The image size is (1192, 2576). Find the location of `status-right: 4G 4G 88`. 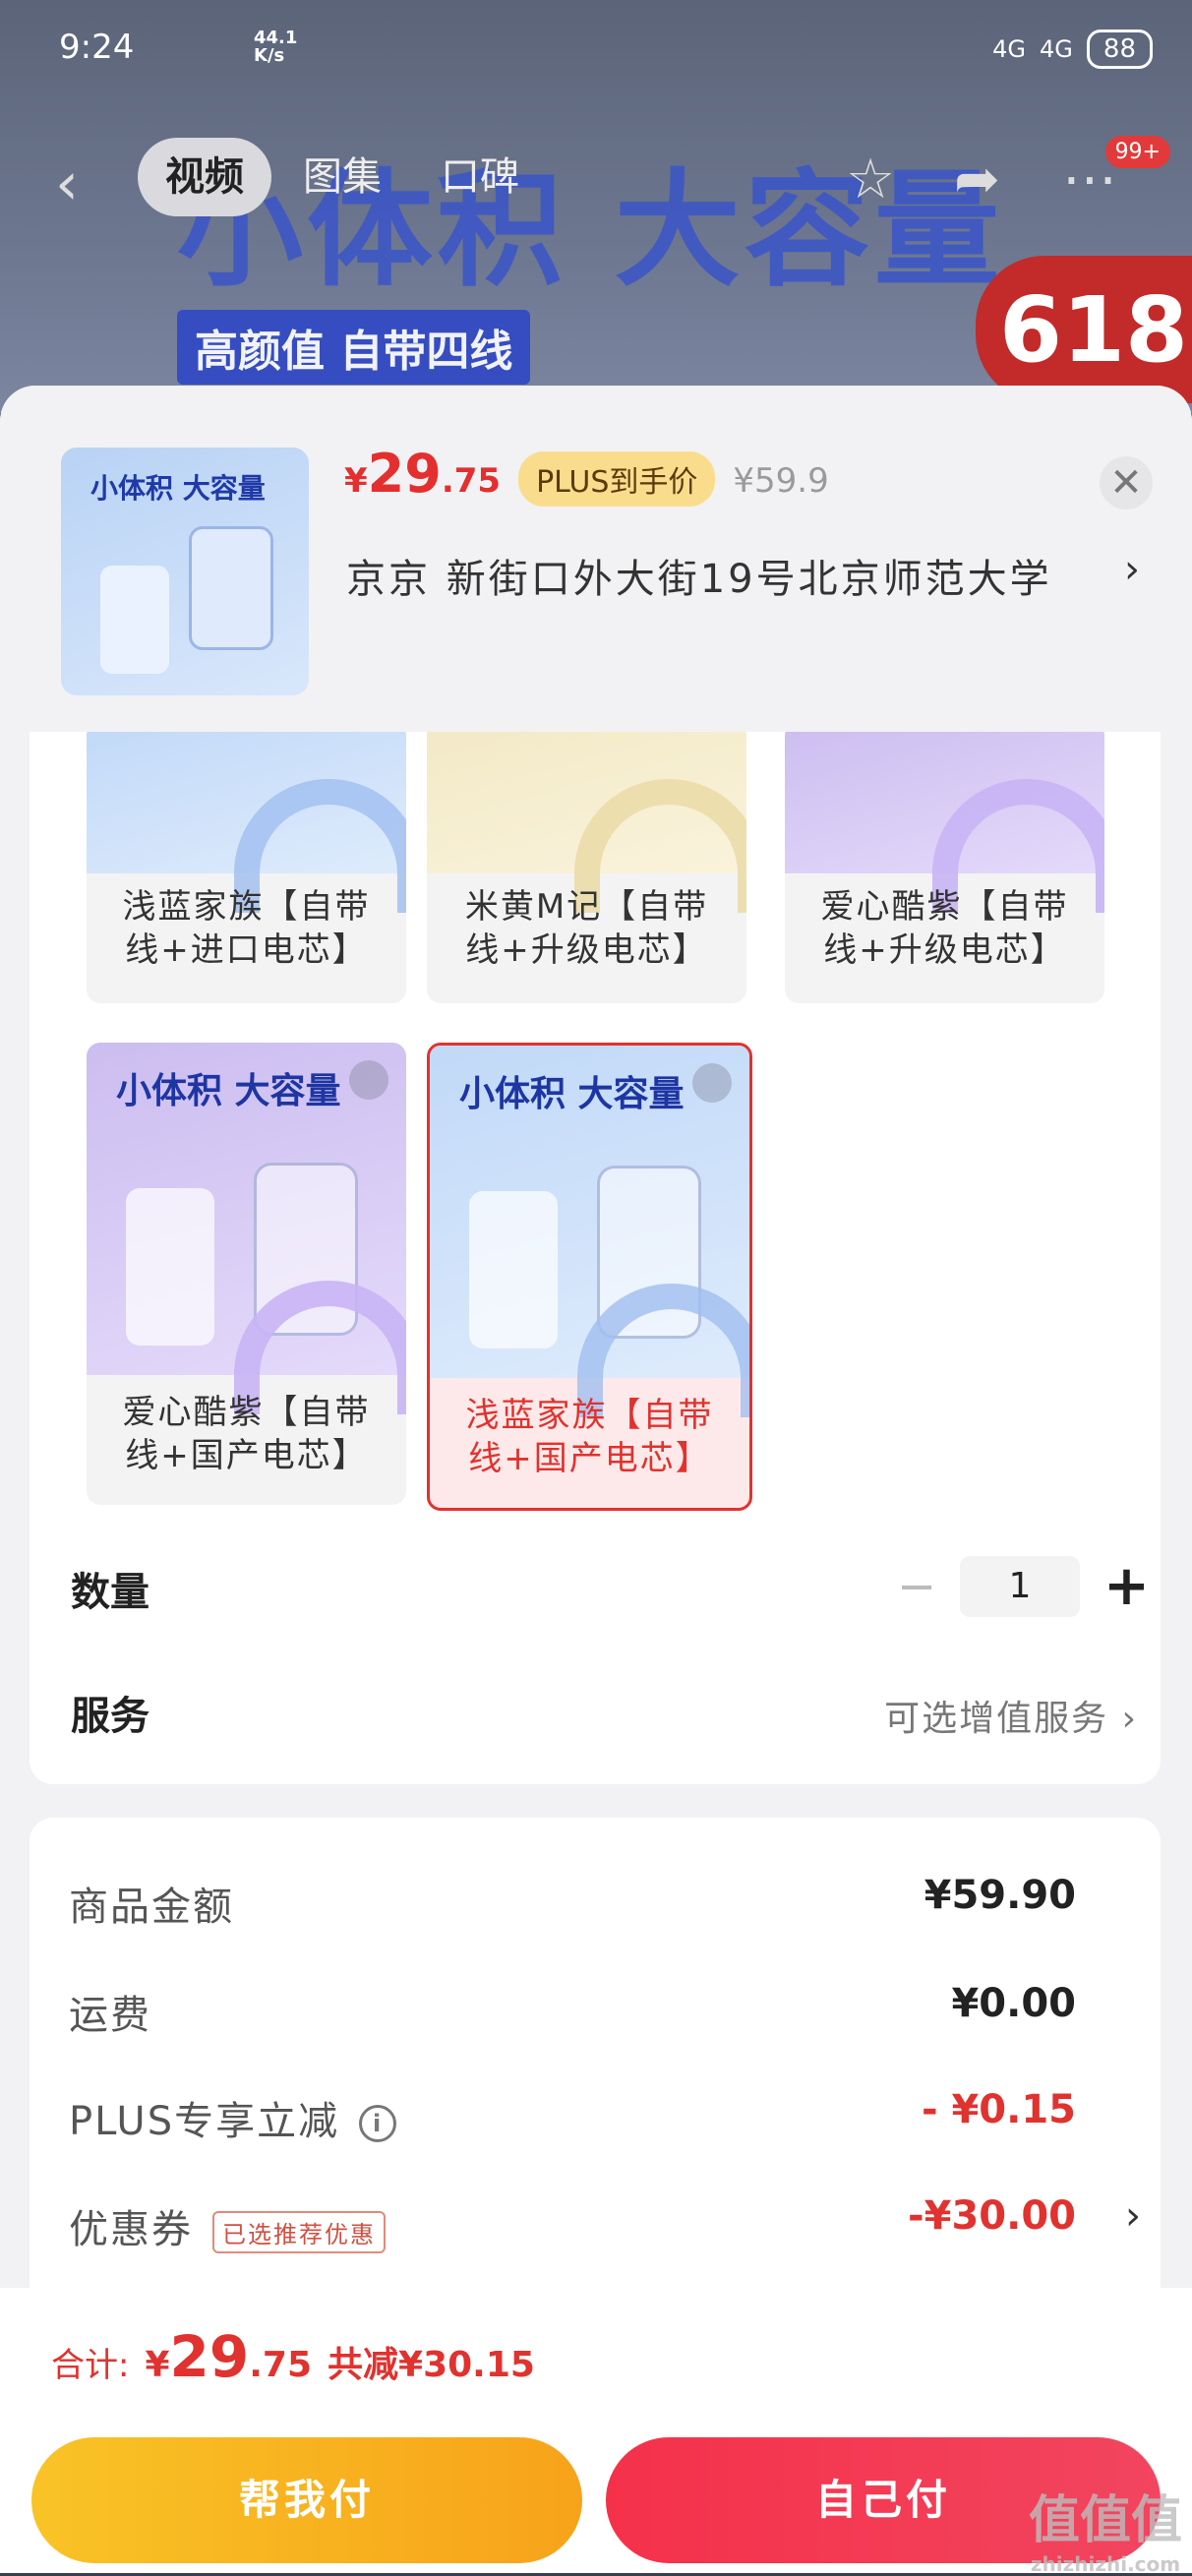

status-right: 4G 4G 88 is located at coordinates (1072, 49).